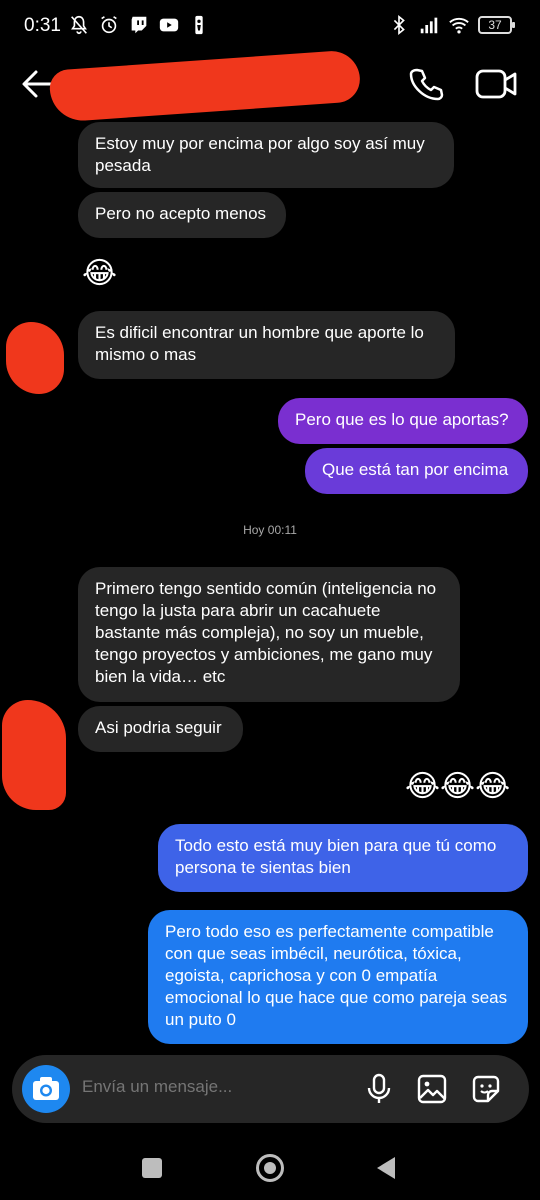  What do you see at coordinates (459, 25) in the screenshot?
I see `wifi-icon` at bounding box center [459, 25].